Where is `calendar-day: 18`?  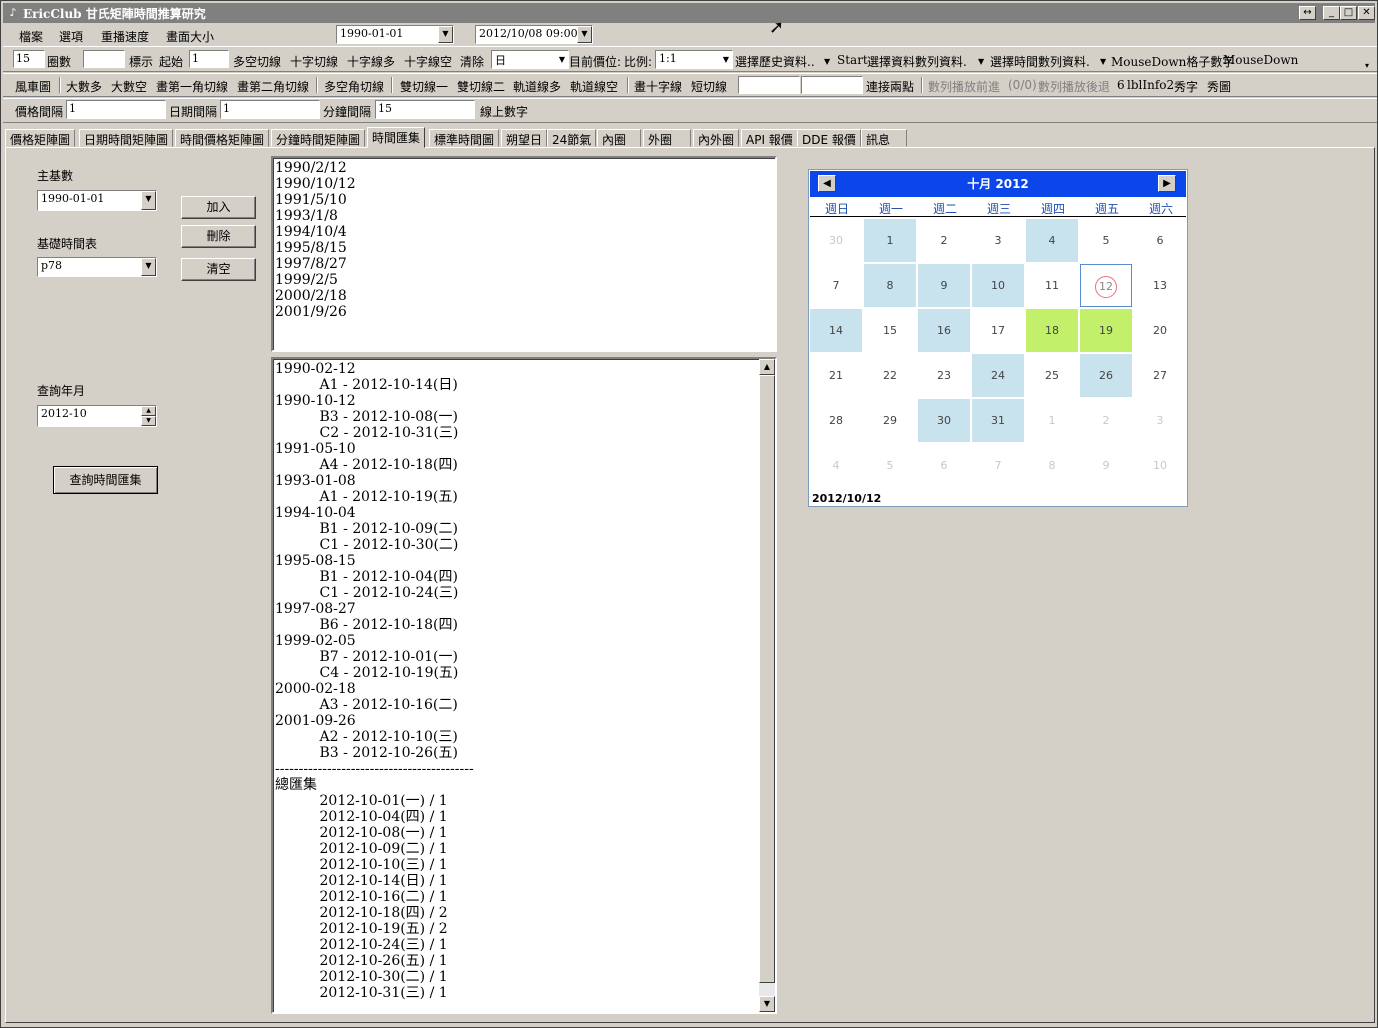
calendar-day: 18 is located at coordinates (1052, 330).